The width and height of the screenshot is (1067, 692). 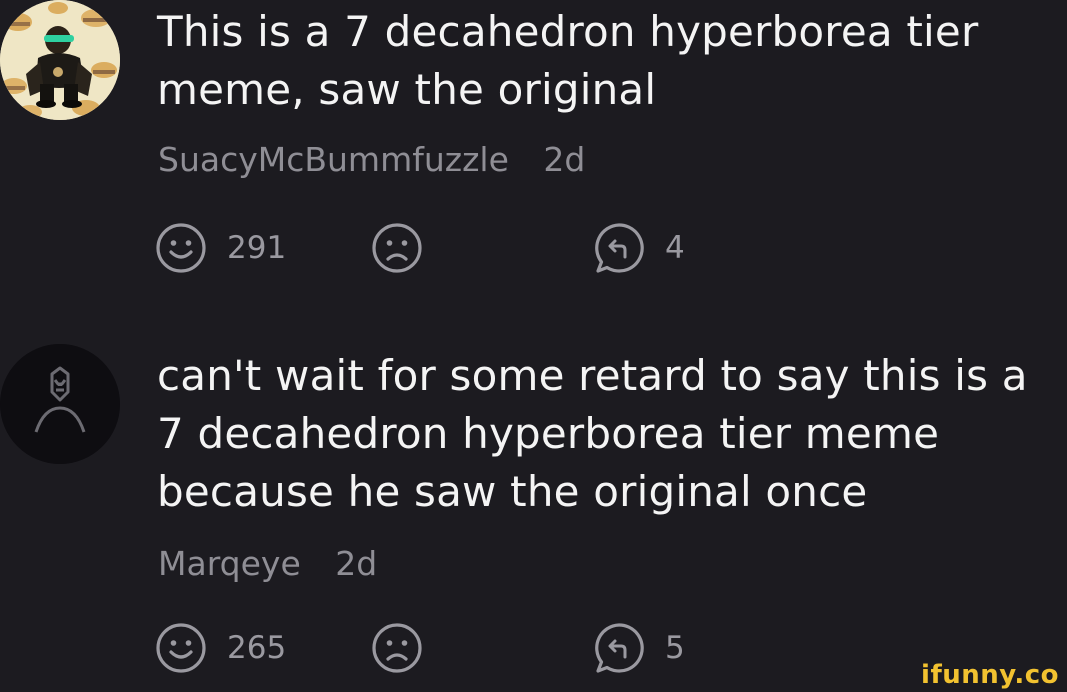 I want to click on comment-actions: 265 5, so click(x=455, y=648).